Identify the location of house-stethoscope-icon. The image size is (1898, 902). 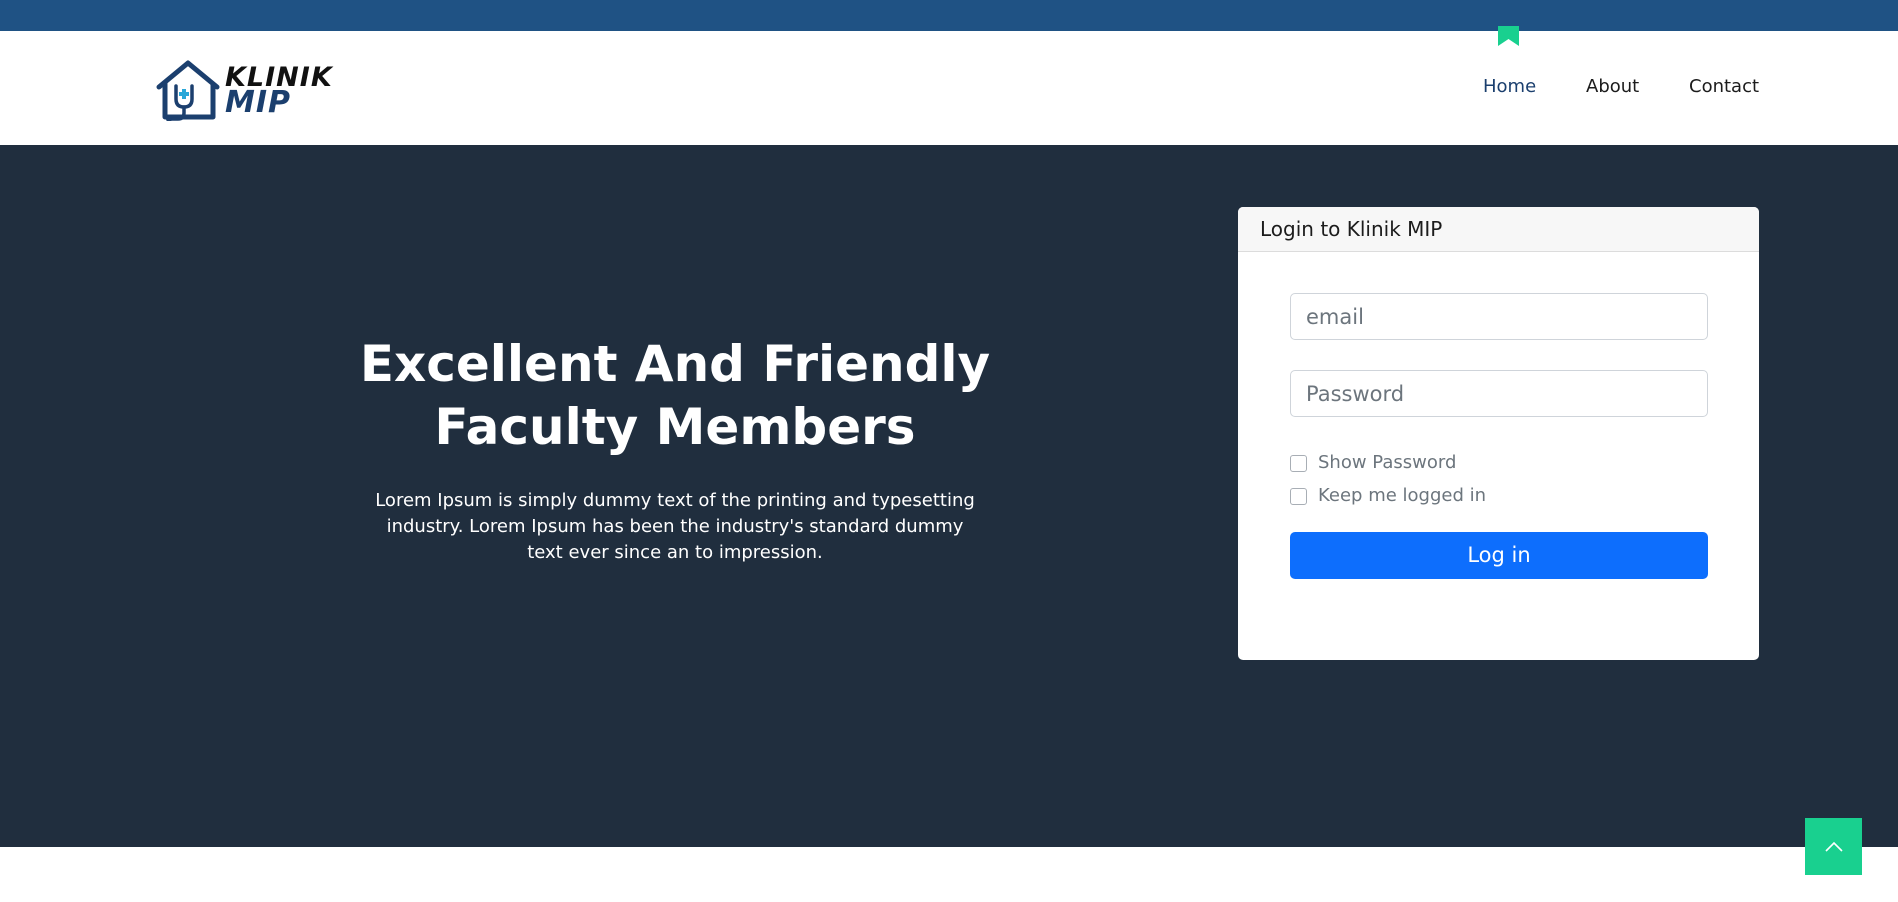
(188, 90).